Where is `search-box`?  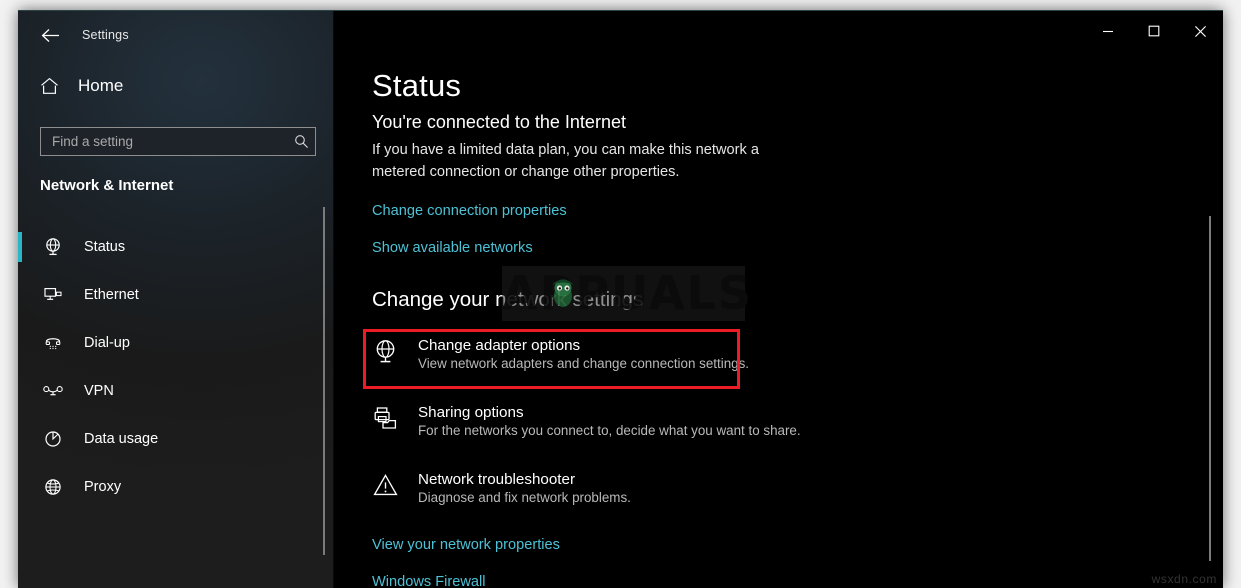 search-box is located at coordinates (178, 141).